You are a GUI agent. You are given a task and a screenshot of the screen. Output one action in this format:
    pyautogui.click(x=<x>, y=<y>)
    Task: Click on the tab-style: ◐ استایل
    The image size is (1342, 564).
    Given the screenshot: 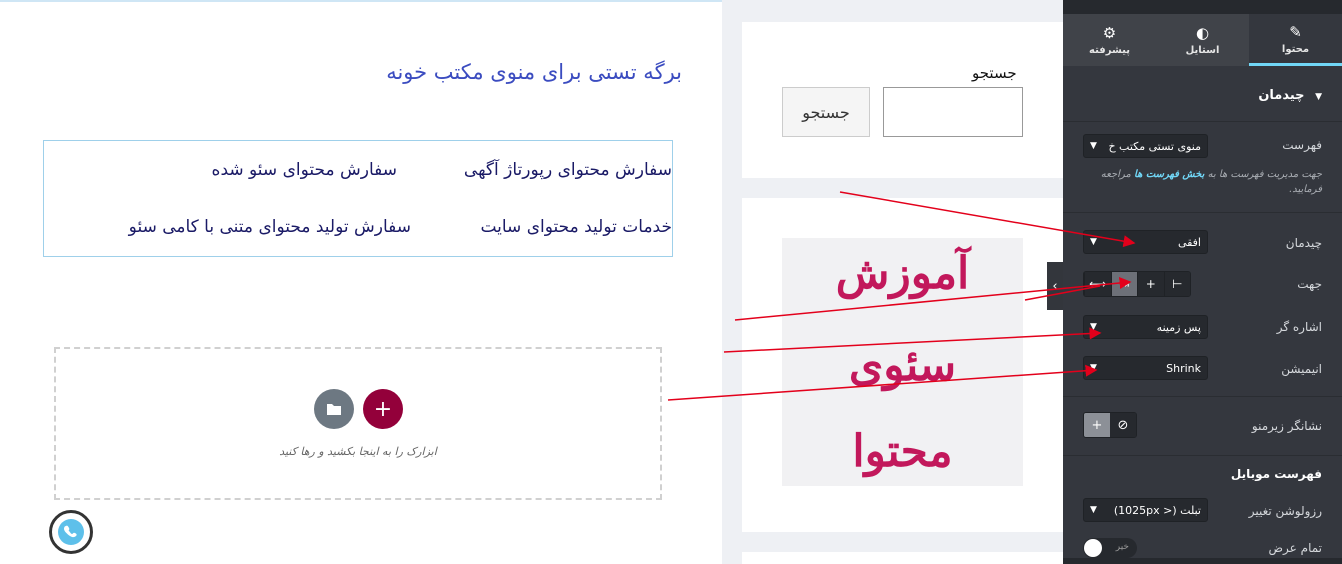 What is the action you would take?
    pyautogui.click(x=1202, y=40)
    